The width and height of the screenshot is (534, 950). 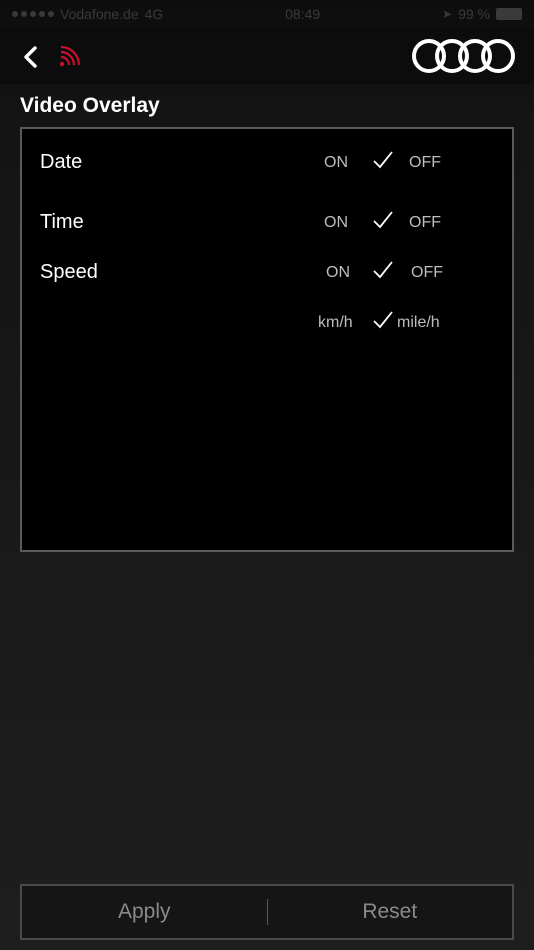 I want to click on time-on-option: ON, so click(x=336, y=223).